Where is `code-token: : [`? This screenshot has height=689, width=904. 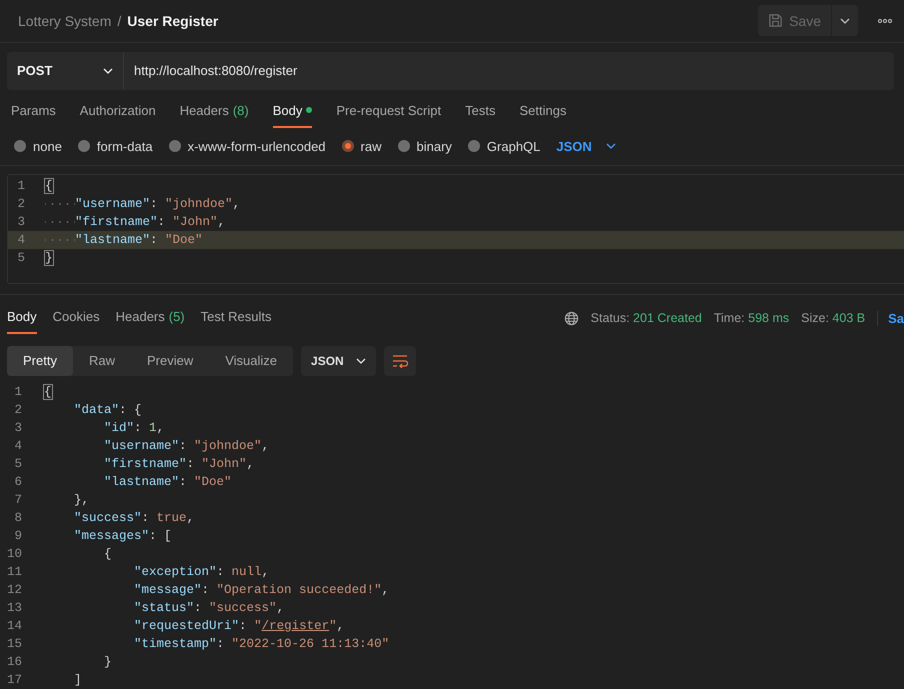
code-token: : [ is located at coordinates (160, 536).